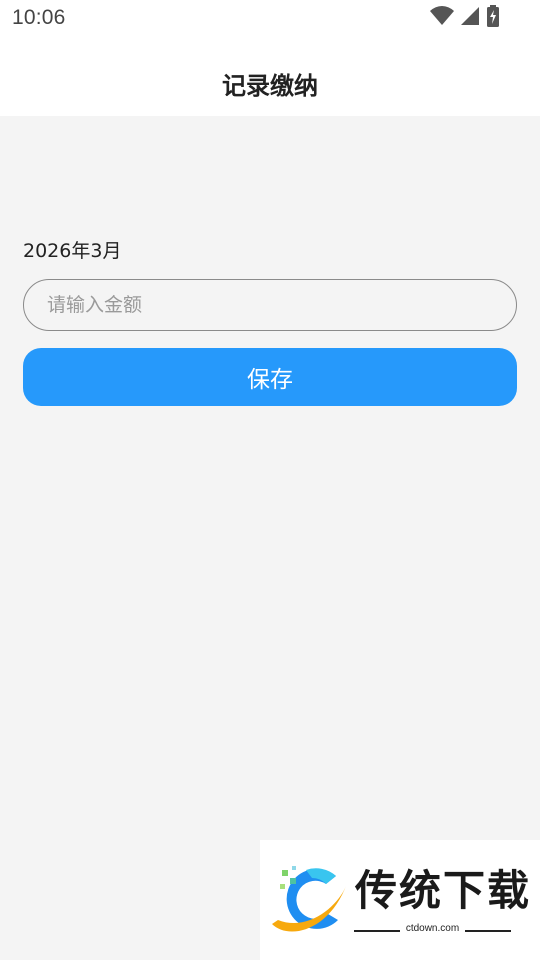 This screenshot has height=960, width=540. I want to click on ctdown-logo-icon, so click(309, 899).